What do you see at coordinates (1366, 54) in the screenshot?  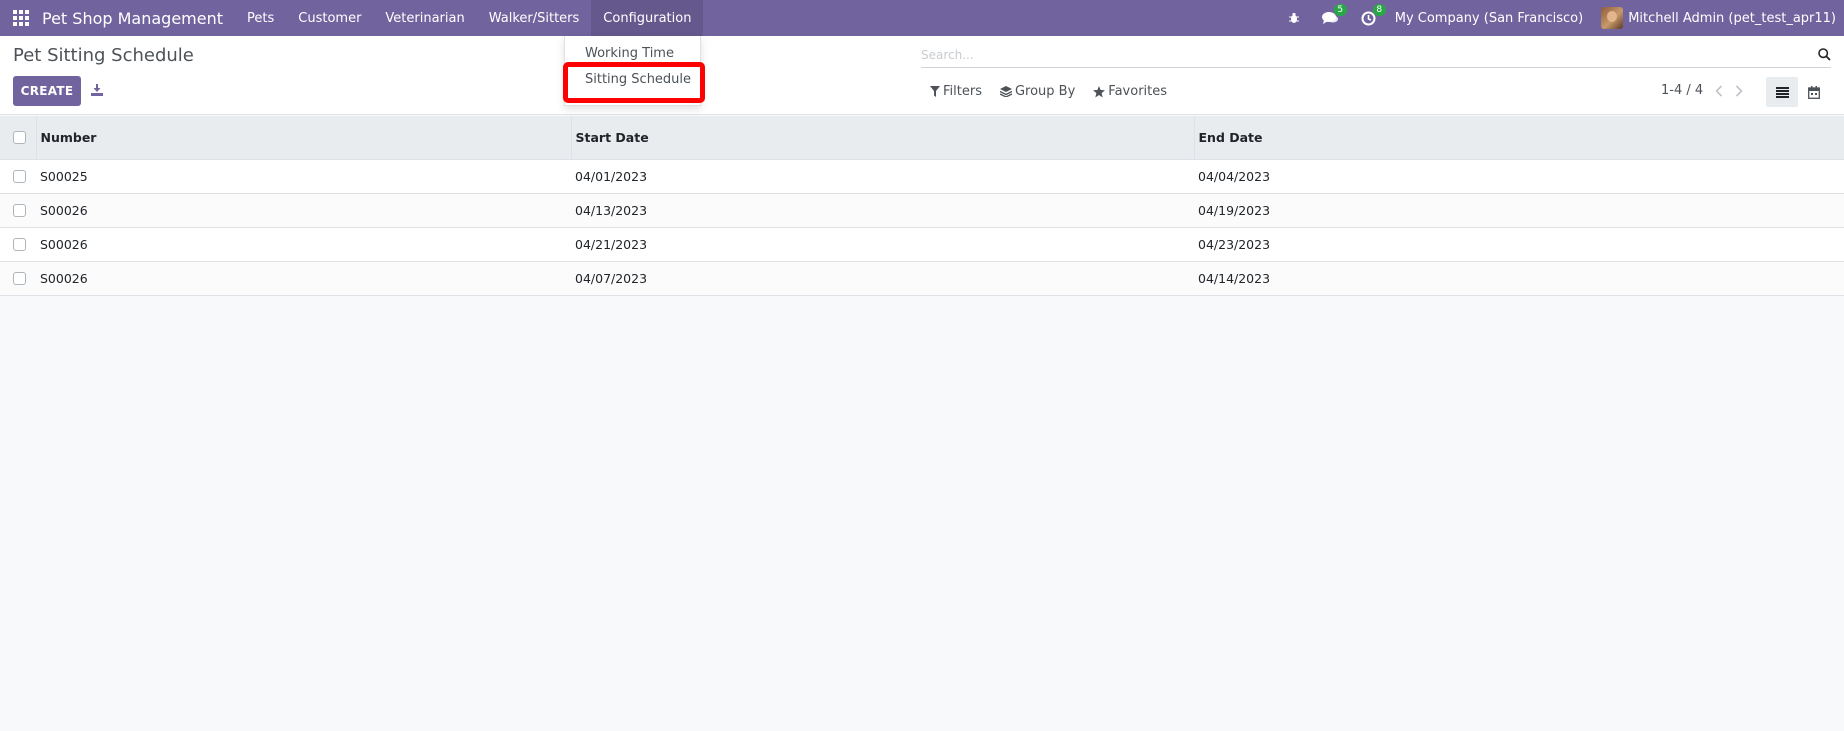 I see `search-input` at bounding box center [1366, 54].